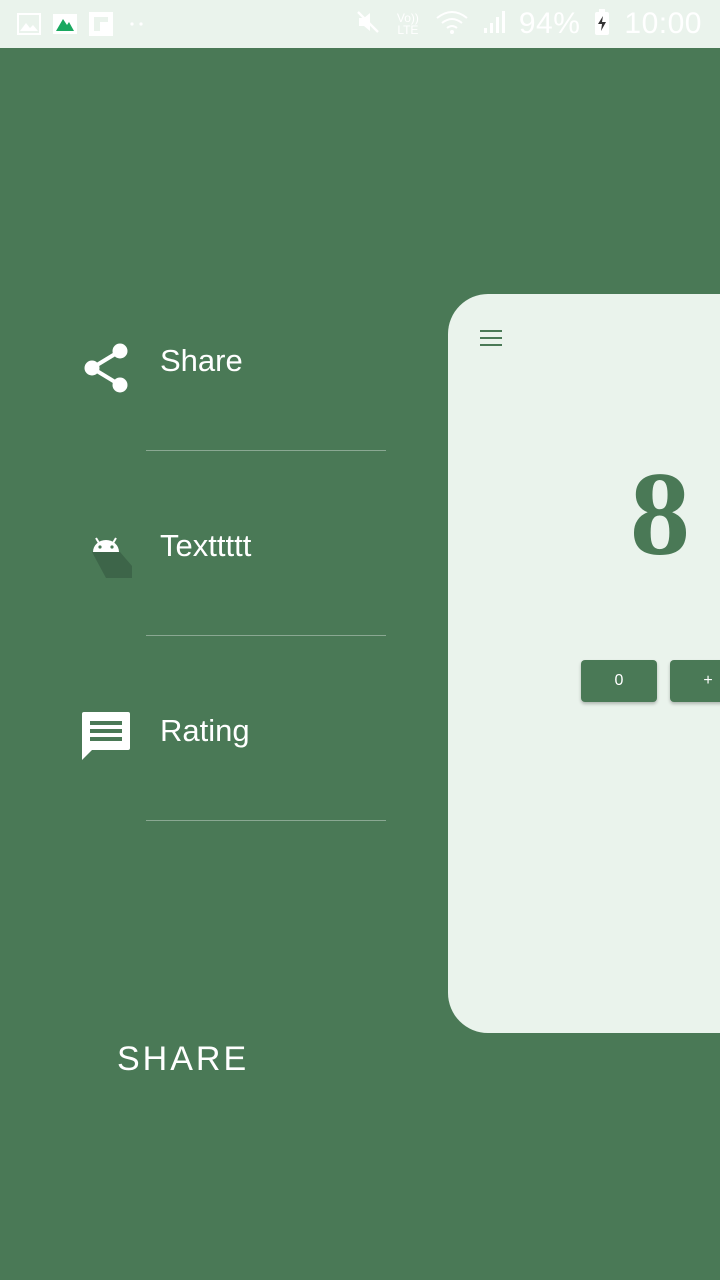  I want to click on counter-value: 8, so click(660, 513).